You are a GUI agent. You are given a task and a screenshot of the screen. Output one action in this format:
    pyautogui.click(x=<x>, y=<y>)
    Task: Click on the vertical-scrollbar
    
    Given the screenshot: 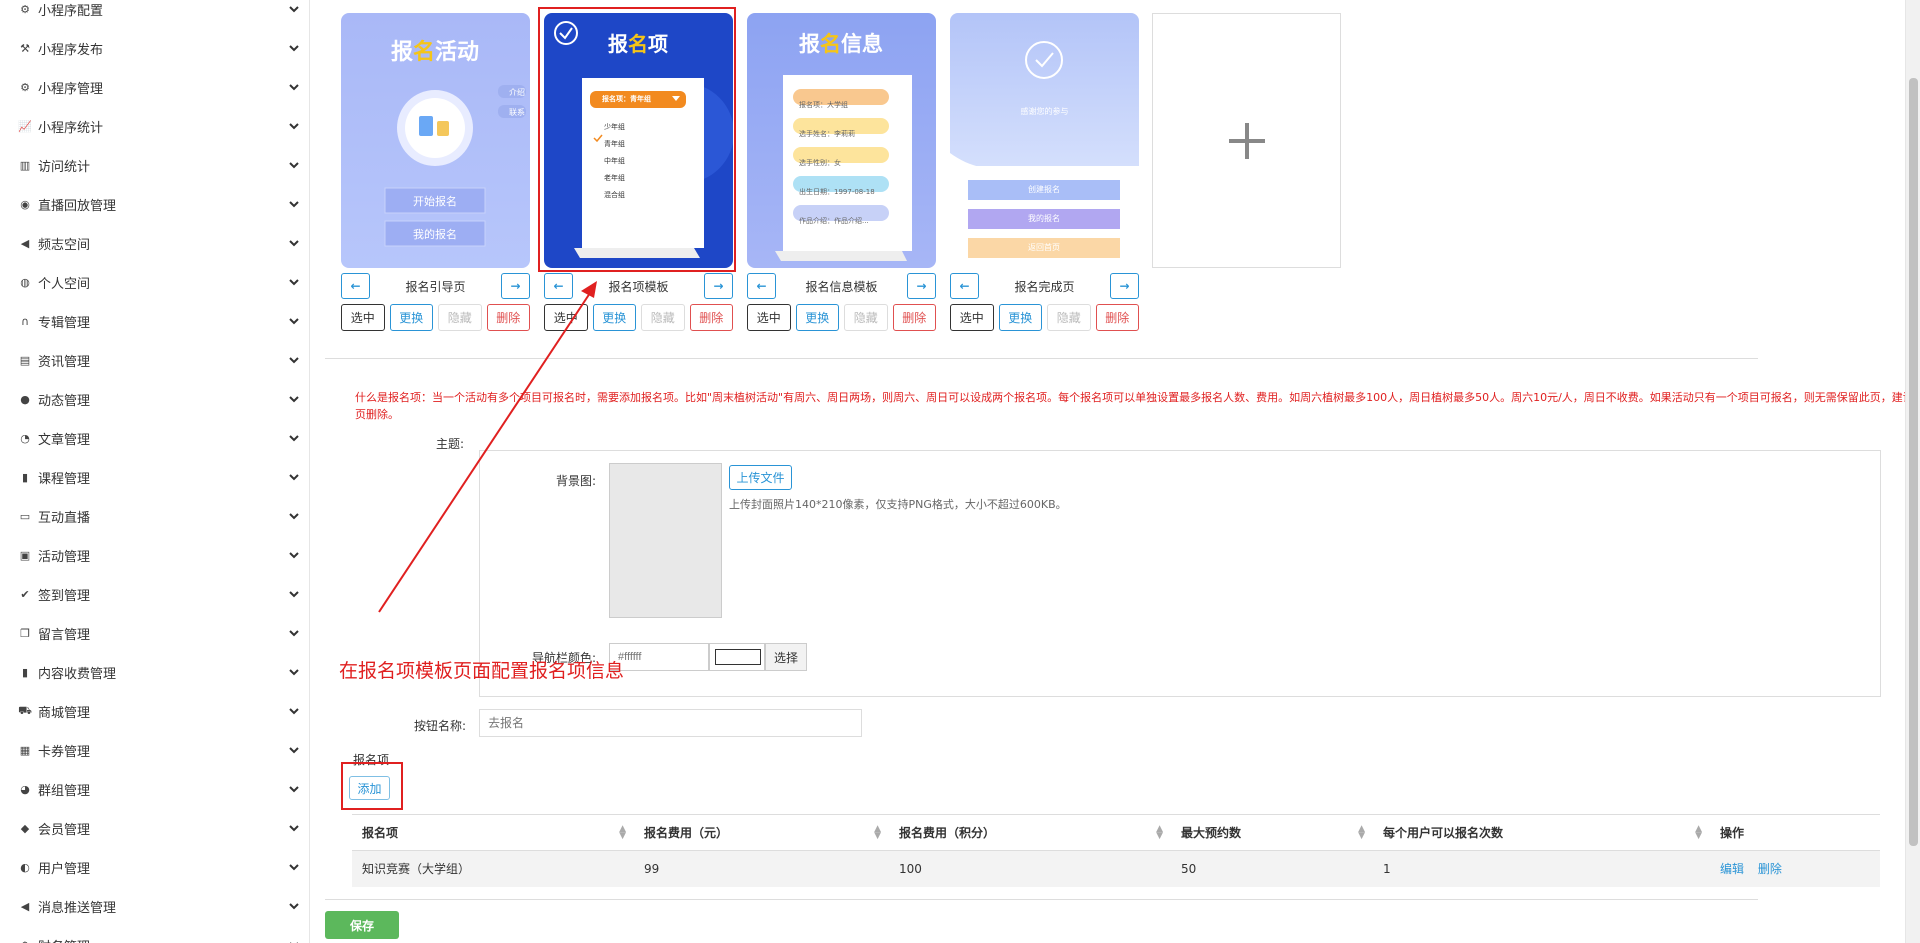 What is the action you would take?
    pyautogui.click(x=1912, y=471)
    